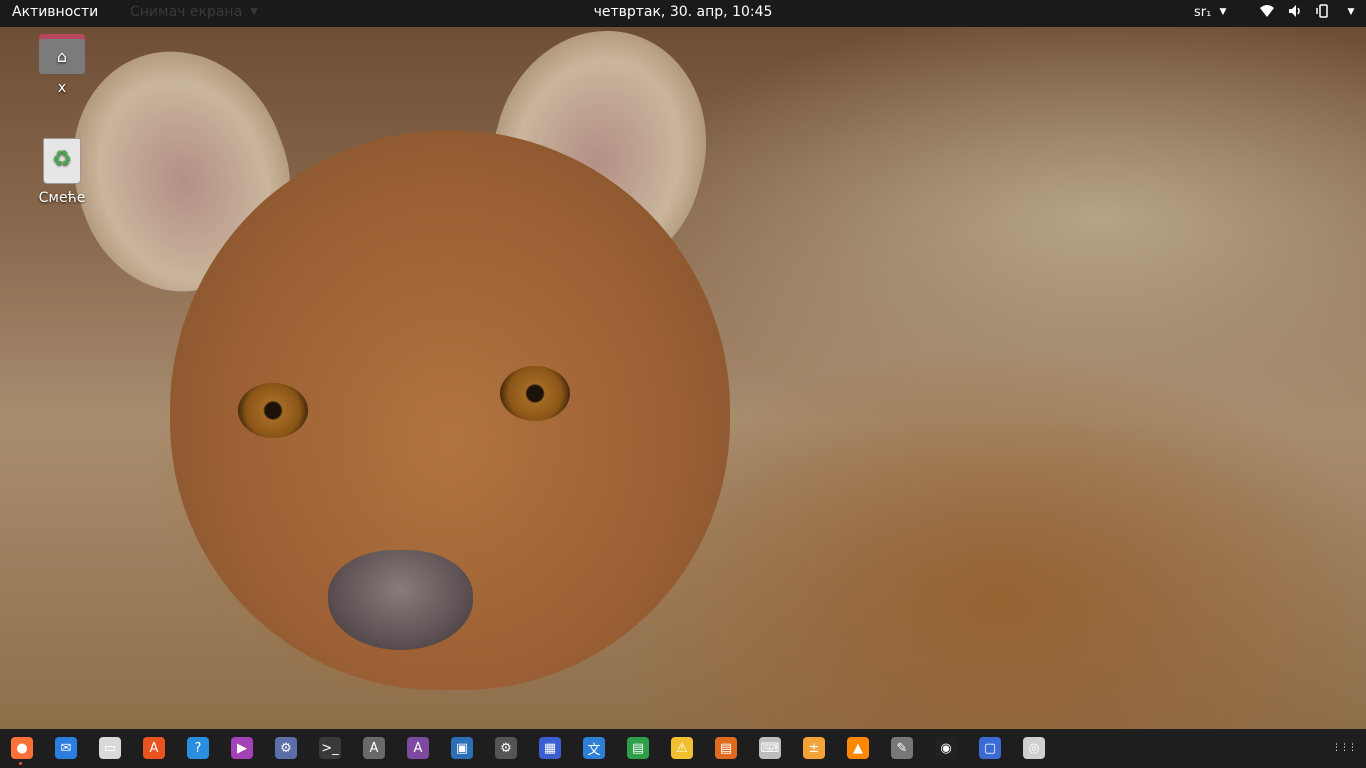  Describe the element at coordinates (814, 748) in the screenshot. I see `calculator-icon: ±` at that location.